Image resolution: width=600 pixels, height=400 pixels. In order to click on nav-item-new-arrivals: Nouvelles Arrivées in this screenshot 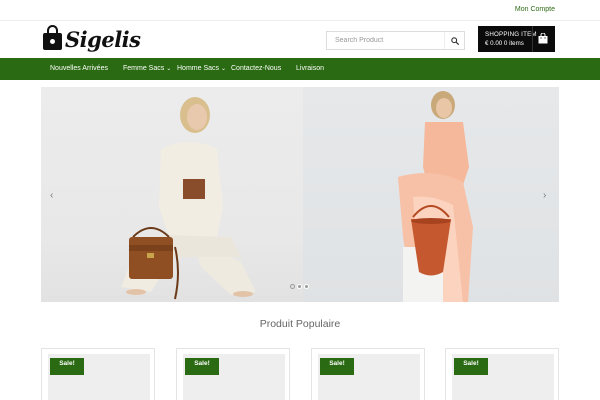, I will do `click(79, 69)`.